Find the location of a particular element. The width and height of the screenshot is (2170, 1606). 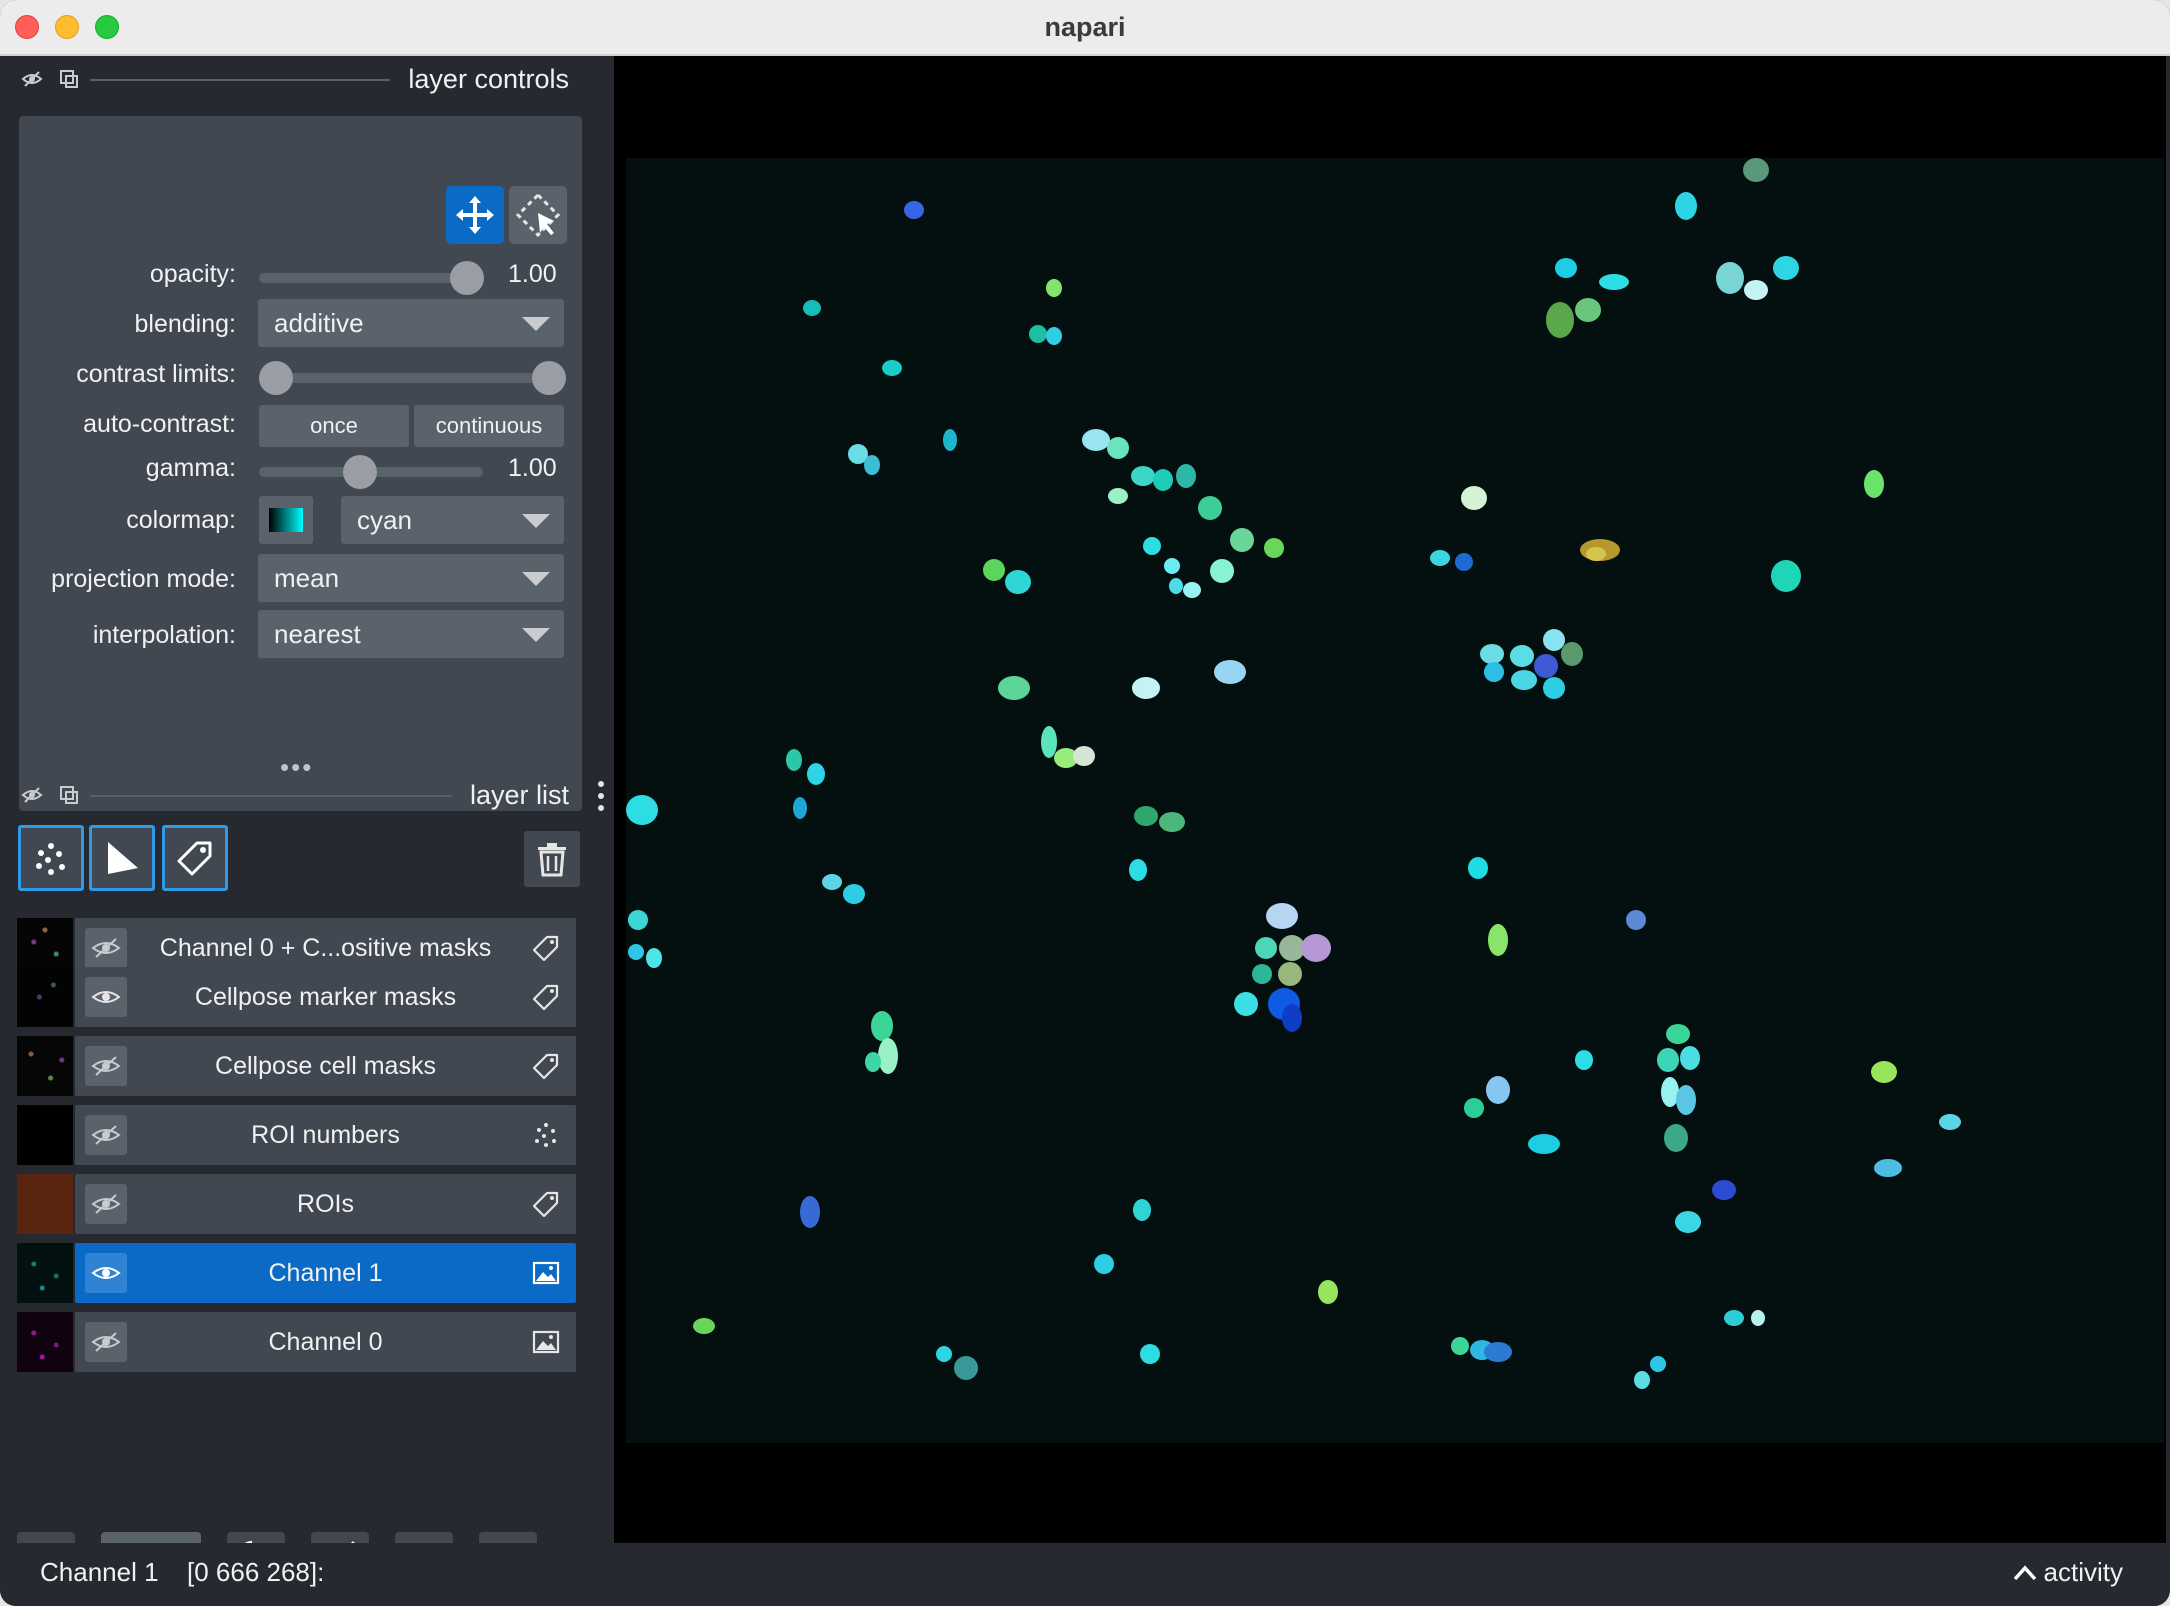

layer-row: ROI numbers is located at coordinates (296, 1135).